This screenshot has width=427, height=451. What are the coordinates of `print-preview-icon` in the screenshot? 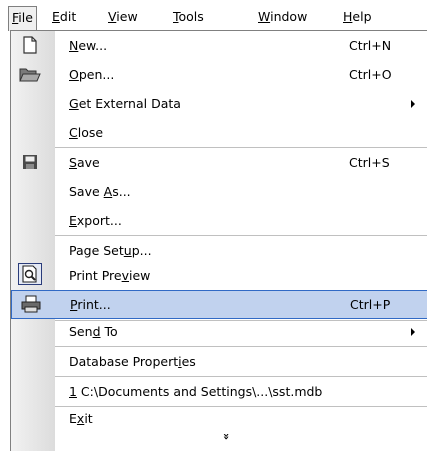 It's located at (30, 274).